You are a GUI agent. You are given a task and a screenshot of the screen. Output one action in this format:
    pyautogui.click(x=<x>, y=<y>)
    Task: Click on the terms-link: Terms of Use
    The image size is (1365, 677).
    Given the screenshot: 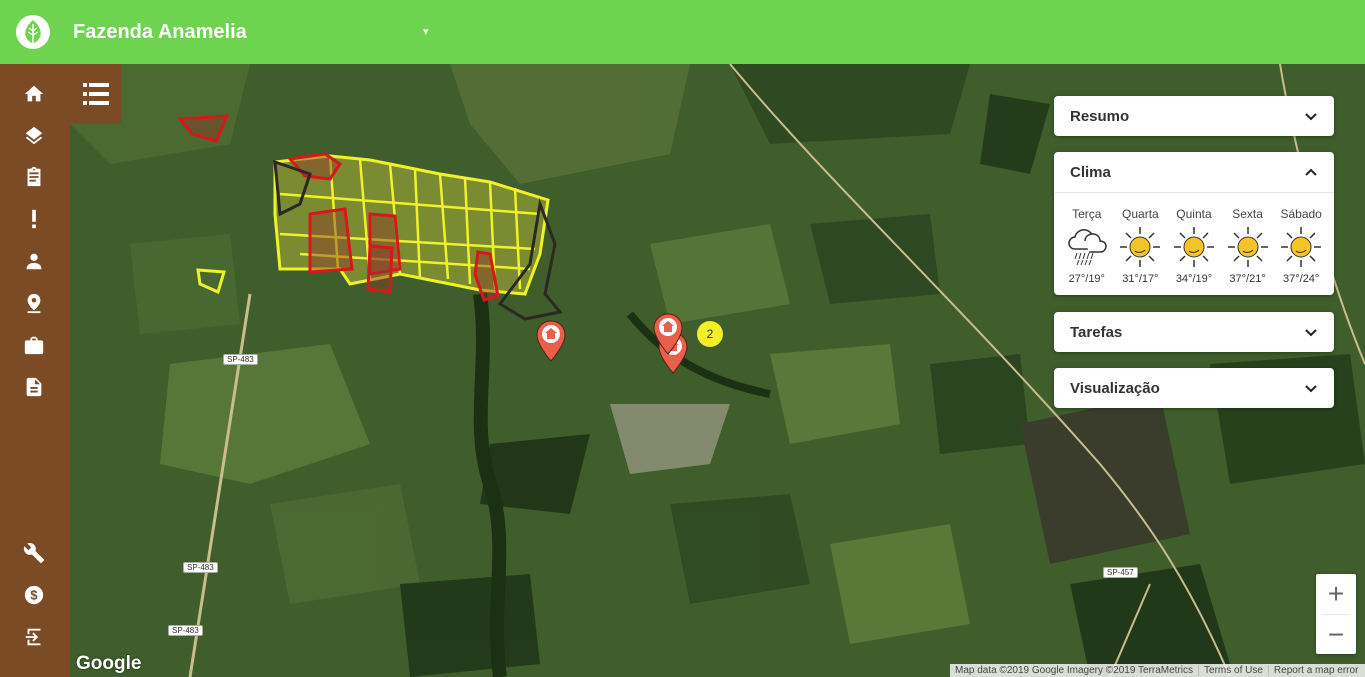 What is the action you would take?
    pyautogui.click(x=1234, y=670)
    